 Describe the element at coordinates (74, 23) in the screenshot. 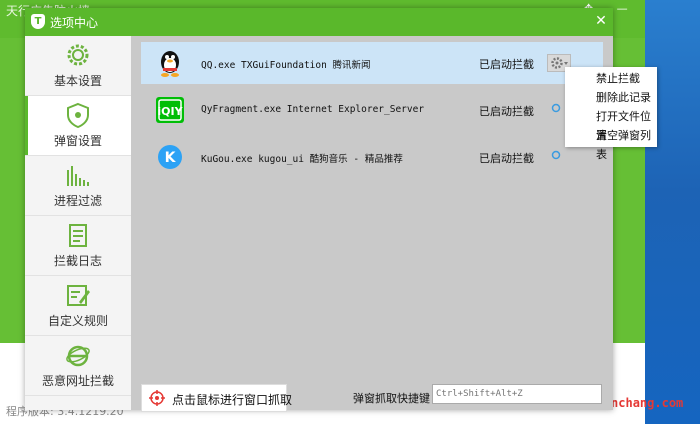

I see `dialog-title: 选项中心` at that location.